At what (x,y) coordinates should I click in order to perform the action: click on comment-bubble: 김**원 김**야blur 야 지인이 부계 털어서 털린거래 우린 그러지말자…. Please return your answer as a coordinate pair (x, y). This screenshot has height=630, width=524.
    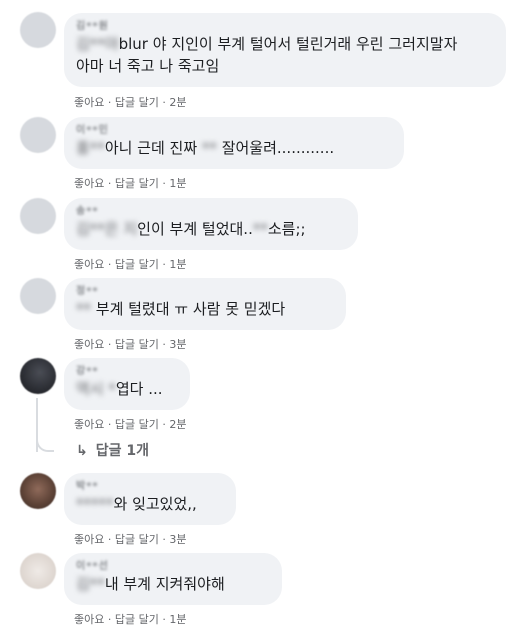
    Looking at the image, I should click on (285, 50).